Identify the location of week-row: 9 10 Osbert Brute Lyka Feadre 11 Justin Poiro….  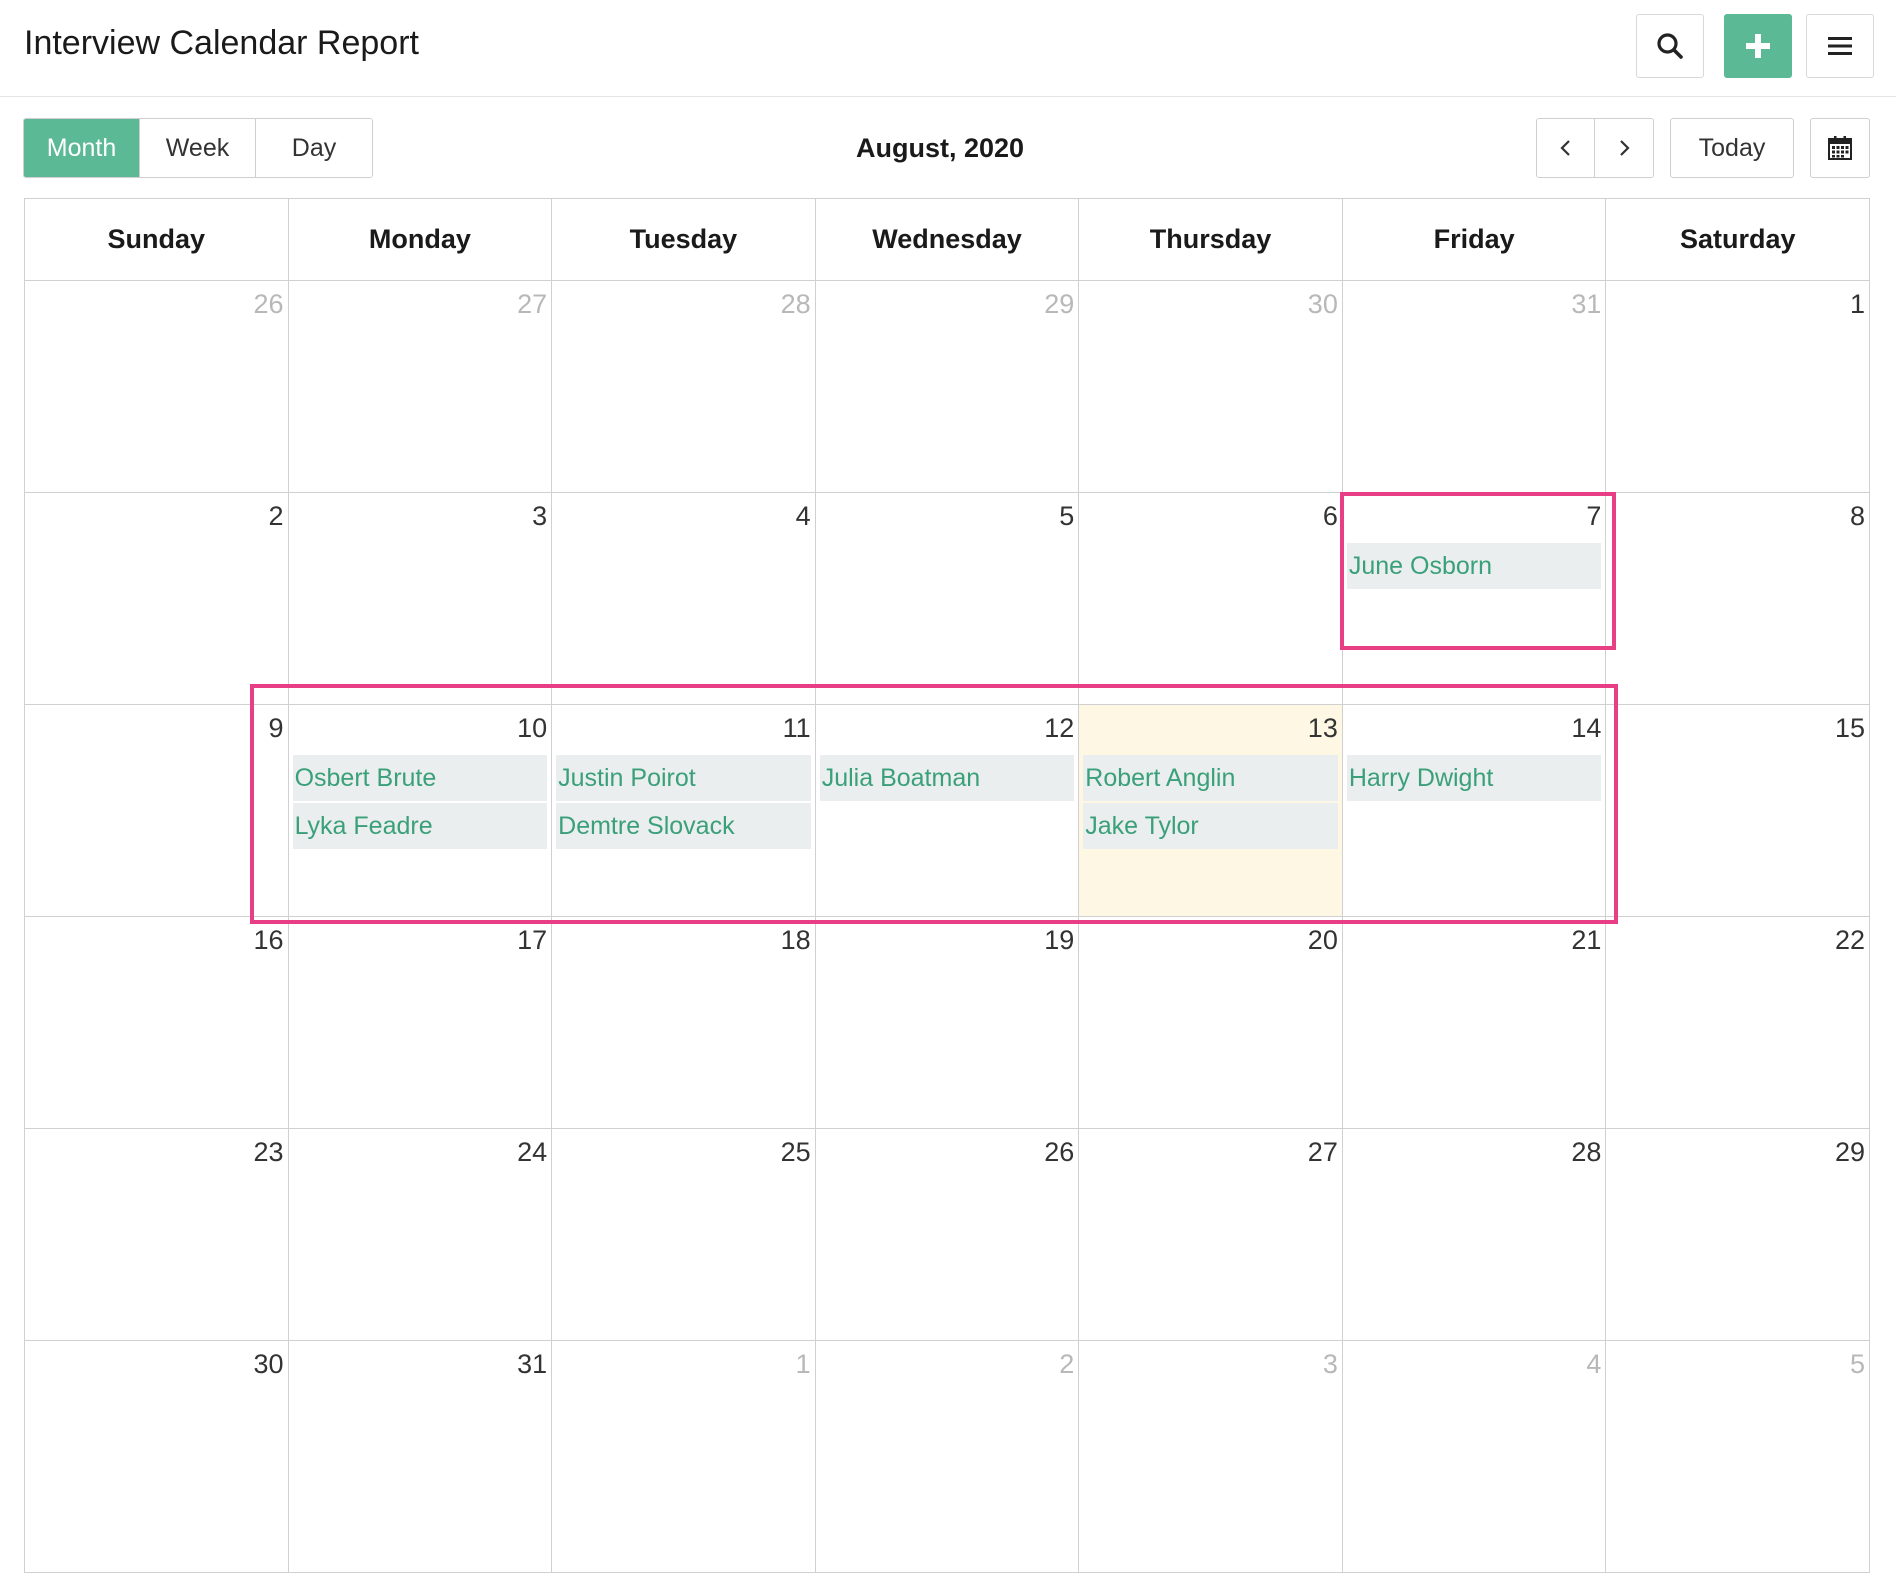
(947, 811).